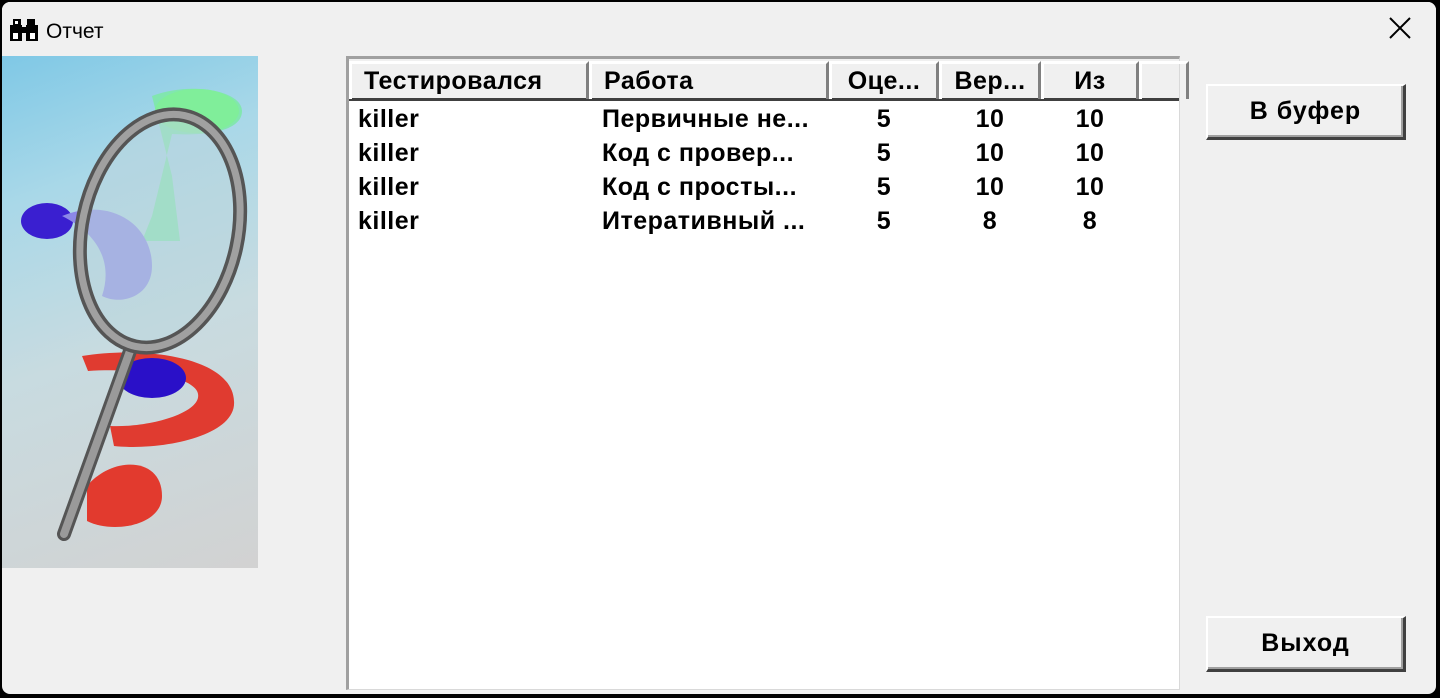 The height and width of the screenshot is (698, 1440). I want to click on binoculars-icon, so click(24, 31).